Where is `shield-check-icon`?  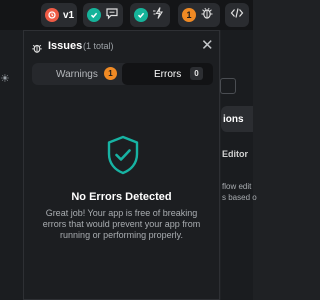
shield-check-icon is located at coordinates (123, 157).